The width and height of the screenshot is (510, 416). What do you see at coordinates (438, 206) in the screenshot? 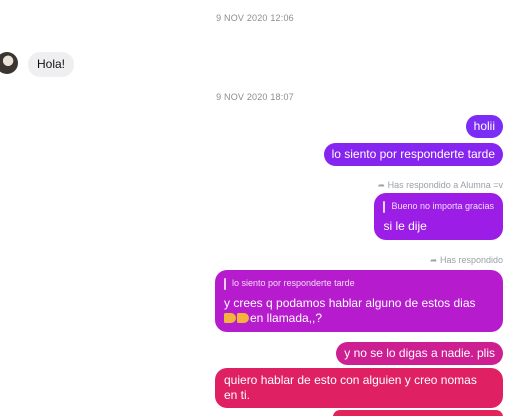
I see `reply-quote-1: Bueno no importa gracias` at bounding box center [438, 206].